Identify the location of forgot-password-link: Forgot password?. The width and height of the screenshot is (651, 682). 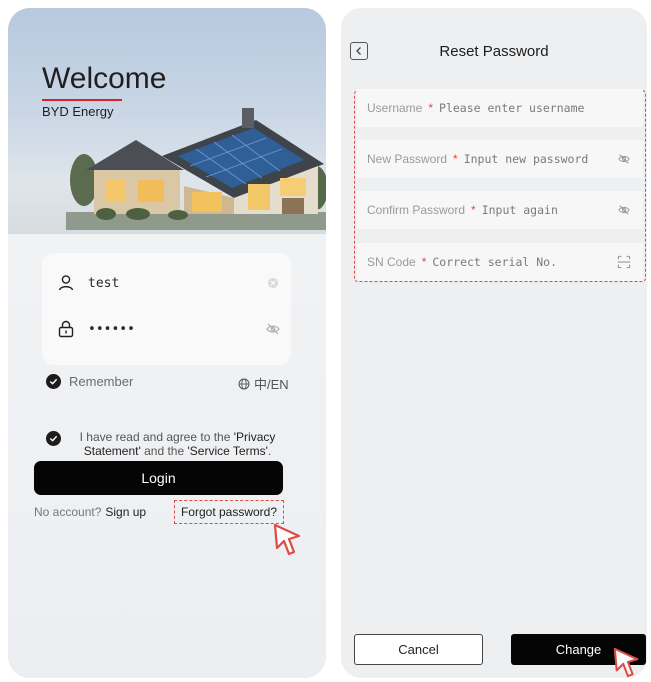
(229, 512).